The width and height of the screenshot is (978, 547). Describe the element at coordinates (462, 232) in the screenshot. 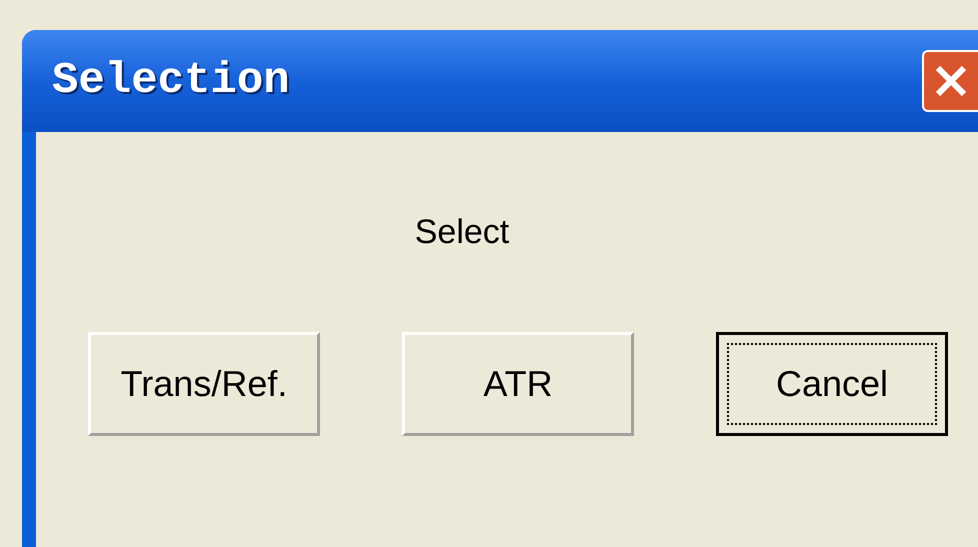

I see `message-text: Select` at that location.